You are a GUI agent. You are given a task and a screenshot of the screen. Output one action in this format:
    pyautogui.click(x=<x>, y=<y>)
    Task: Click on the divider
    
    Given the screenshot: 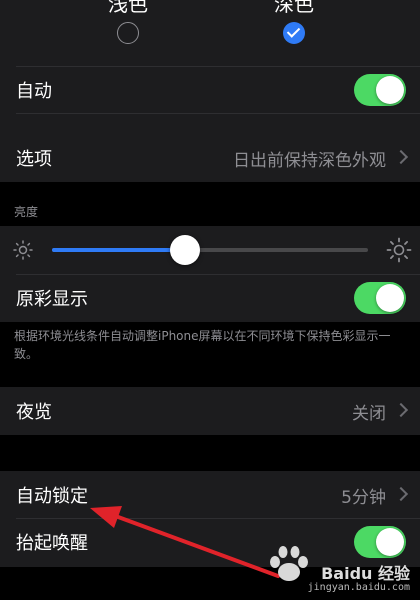 What is the action you would take?
    pyautogui.click(x=218, y=113)
    